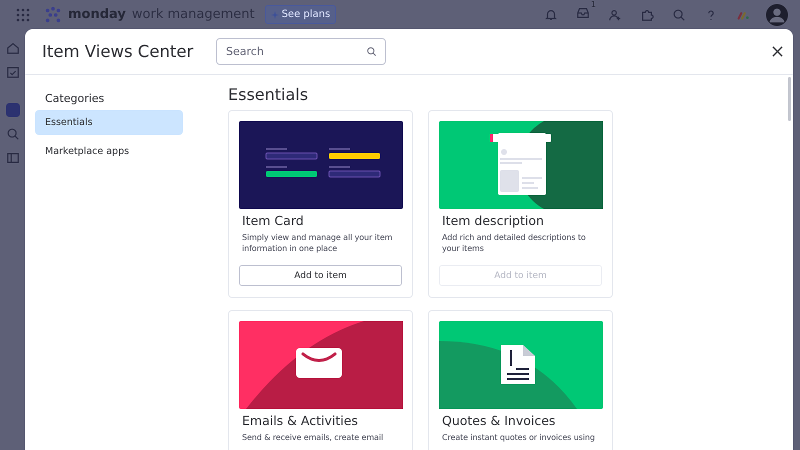 This screenshot has height=450, width=800. Describe the element at coordinates (593, 4) in the screenshot. I see `inbox-count: 1` at that location.